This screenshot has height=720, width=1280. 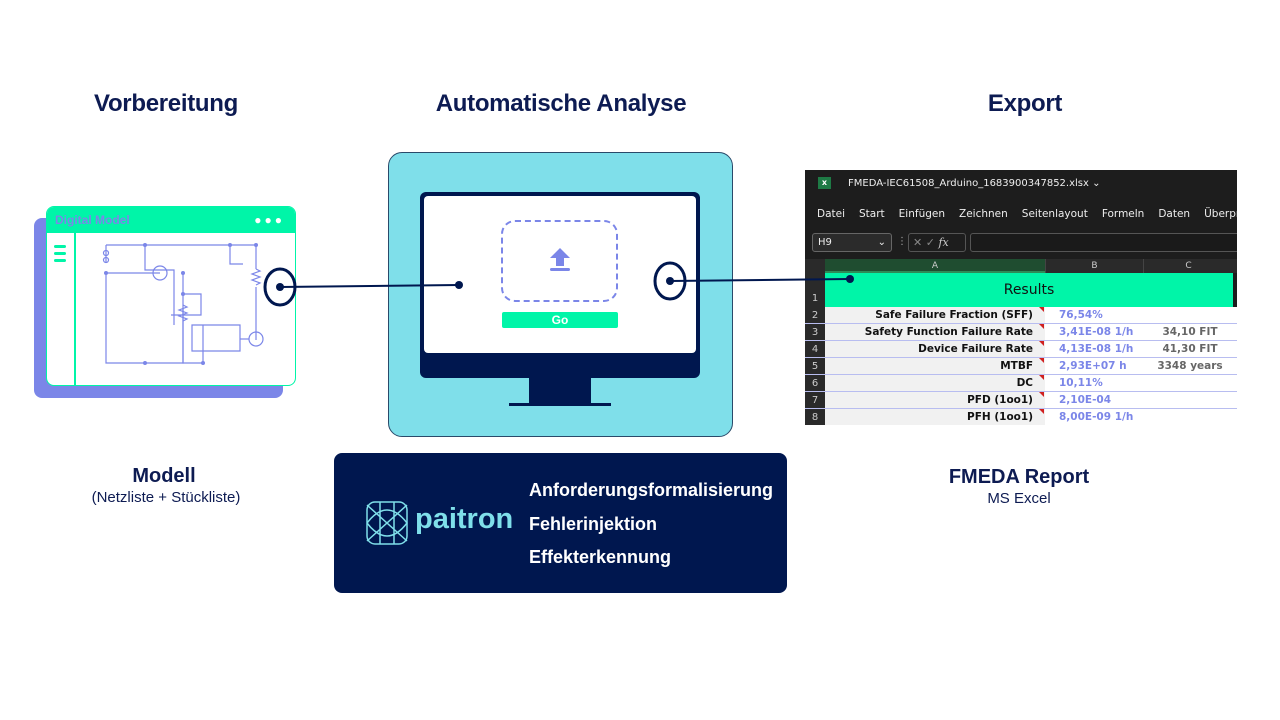 What do you see at coordinates (1019, 498) in the screenshot?
I see `report-caption-subtitle: MS Excel` at bounding box center [1019, 498].